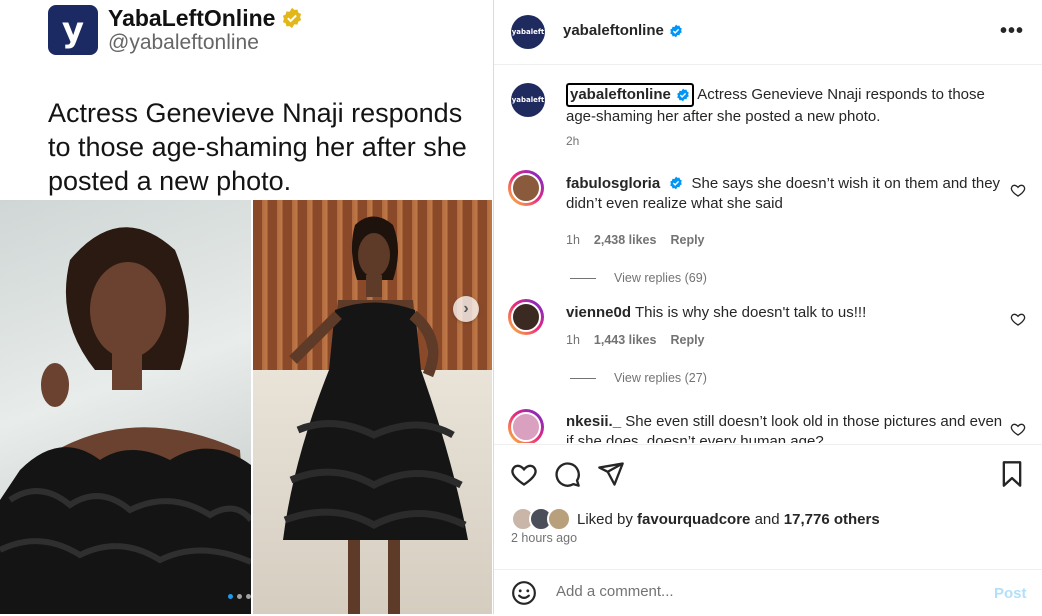 The image size is (1042, 616). Describe the element at coordinates (620, 95) in the screenshot. I see `caption-username-text: yabaleftonline` at that location.